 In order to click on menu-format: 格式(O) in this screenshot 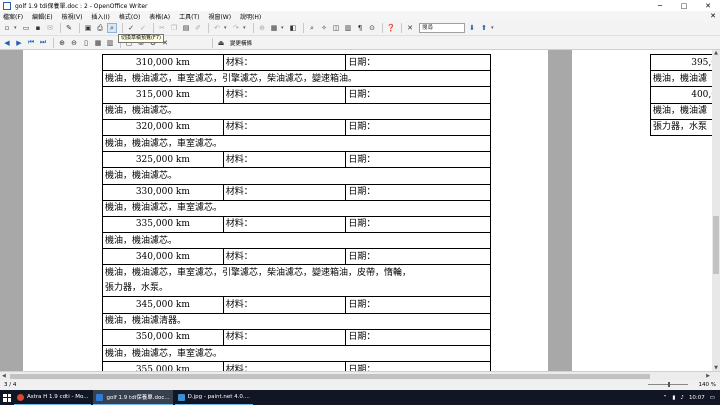, I will do `click(129, 16)`.